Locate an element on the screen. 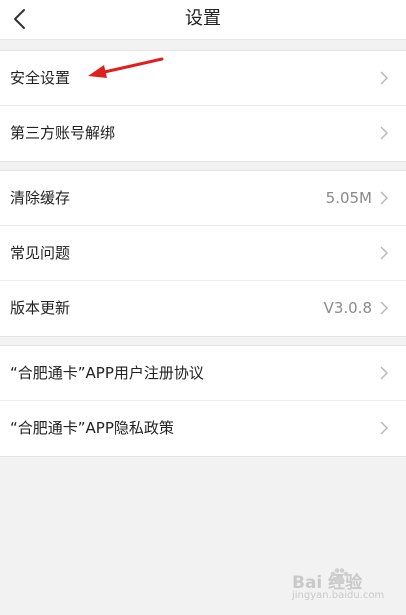 Image resolution: width=406 pixels, height=615 pixels. annotation-arrow-icon is located at coordinates (126, 67).